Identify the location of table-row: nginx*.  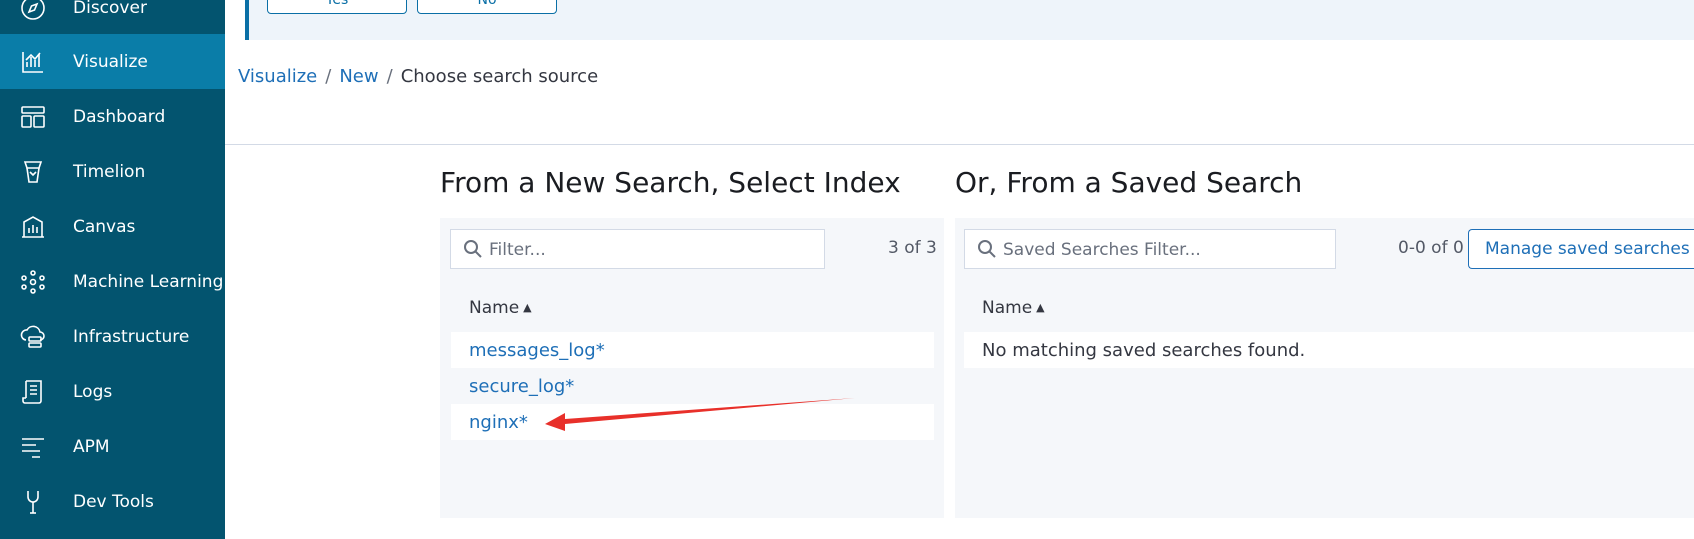
(692, 422).